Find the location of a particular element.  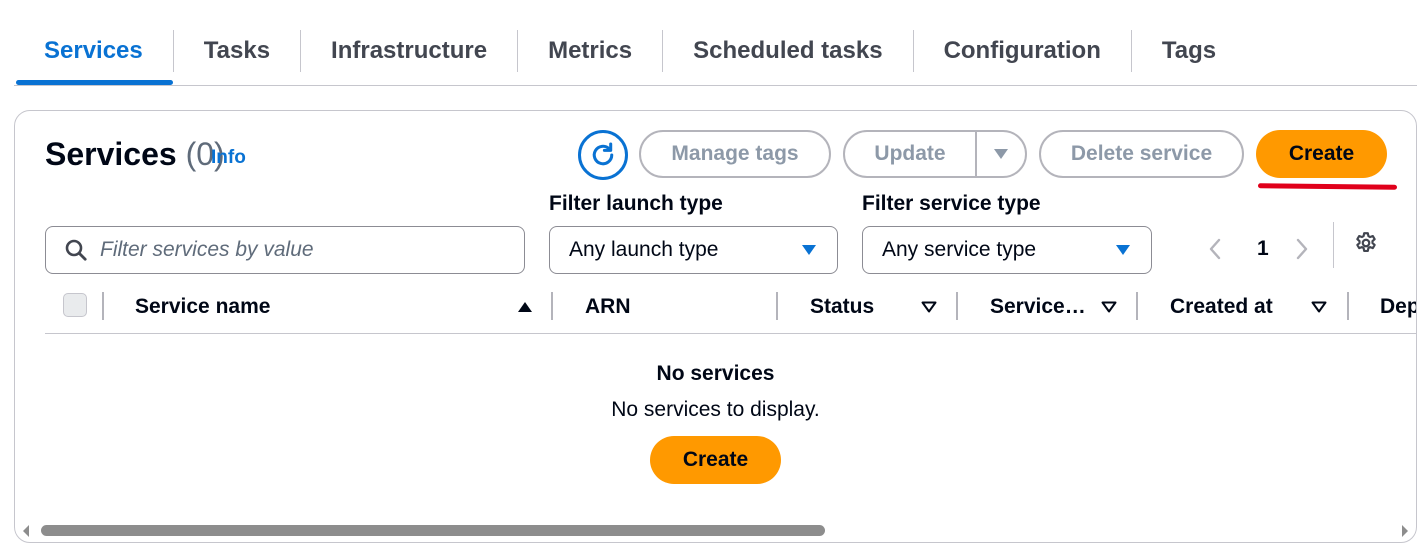

sort-ascending-icon is located at coordinates (525, 307).